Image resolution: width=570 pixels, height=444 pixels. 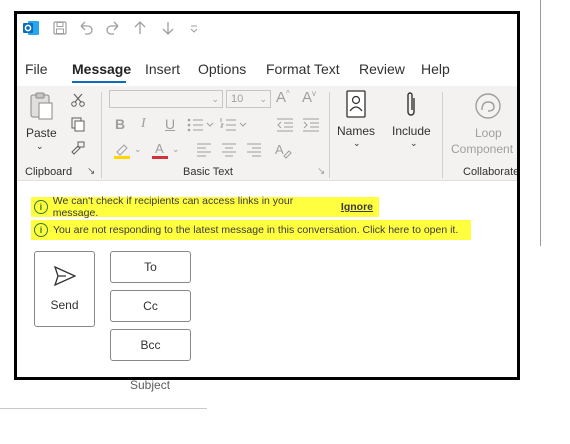 What do you see at coordinates (357, 123) in the screenshot?
I see `names-button: Names ⌄` at bounding box center [357, 123].